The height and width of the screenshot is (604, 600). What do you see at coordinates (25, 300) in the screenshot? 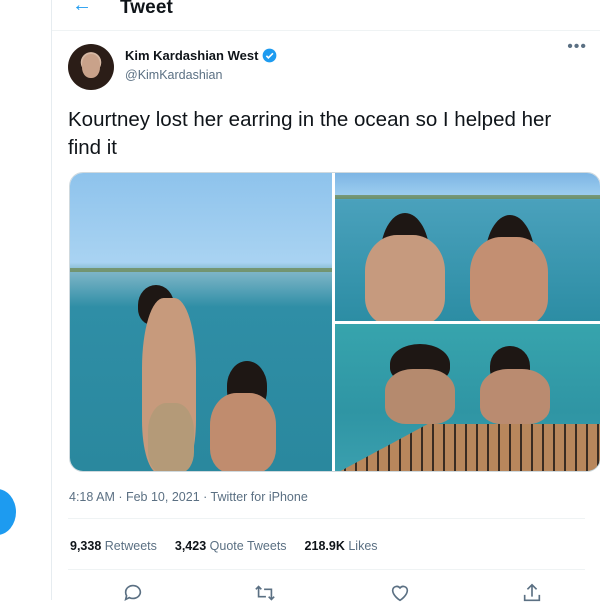
I see `left-sidebar` at bounding box center [25, 300].